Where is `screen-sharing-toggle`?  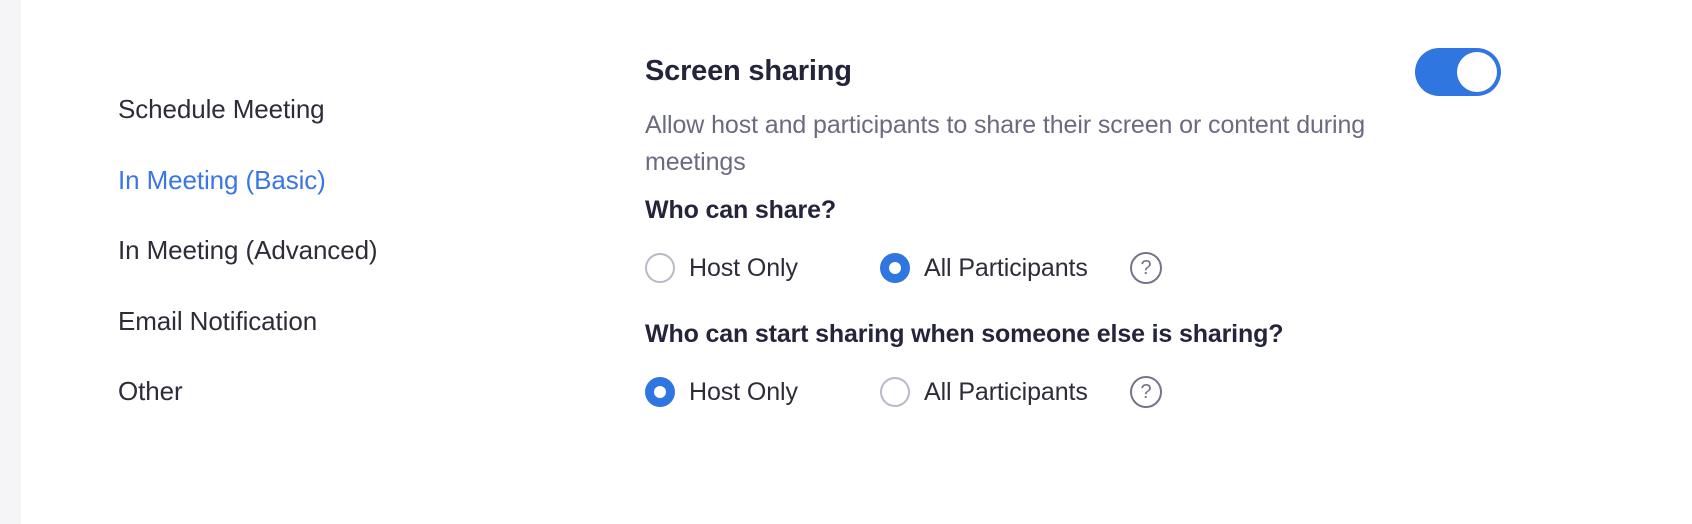 screen-sharing-toggle is located at coordinates (1458, 72).